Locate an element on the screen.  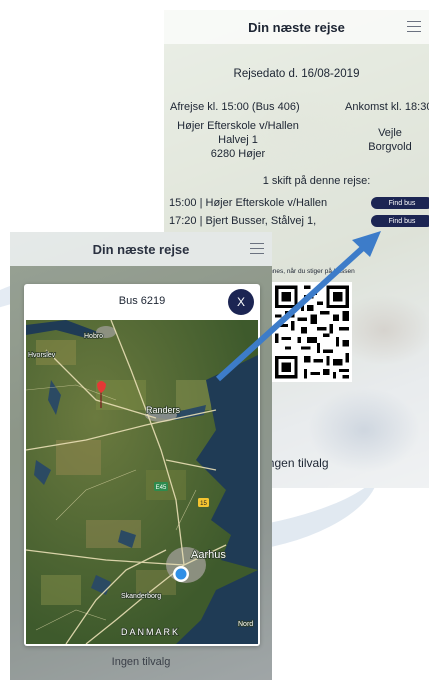
leg-text: 17:20 | Bjert Busser, Stålvej 1, is located at coordinates (243, 221).